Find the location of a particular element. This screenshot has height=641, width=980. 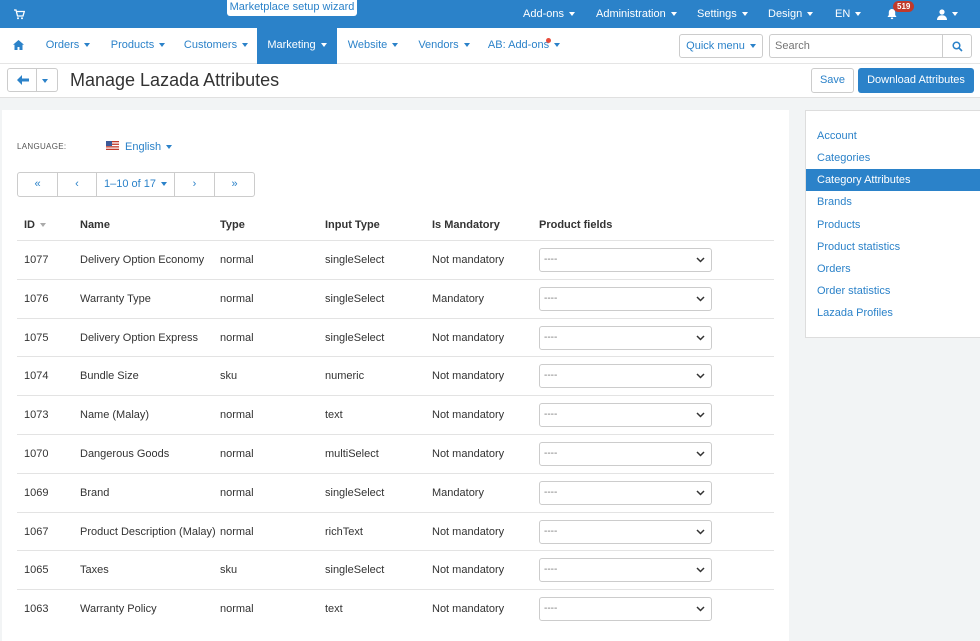

menu-addons: Add-ons is located at coordinates (549, 14).